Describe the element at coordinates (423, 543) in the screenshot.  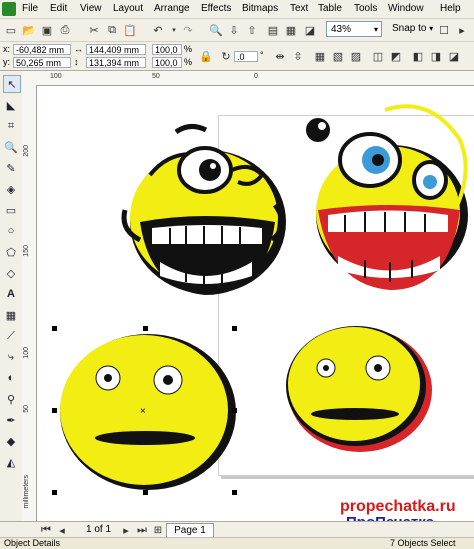
I see `selection-status: 7 Objects Select` at that location.